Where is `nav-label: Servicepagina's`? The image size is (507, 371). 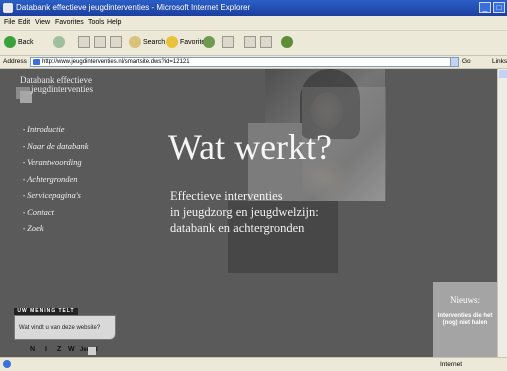 nav-label: Servicepagina's is located at coordinates (54, 195).